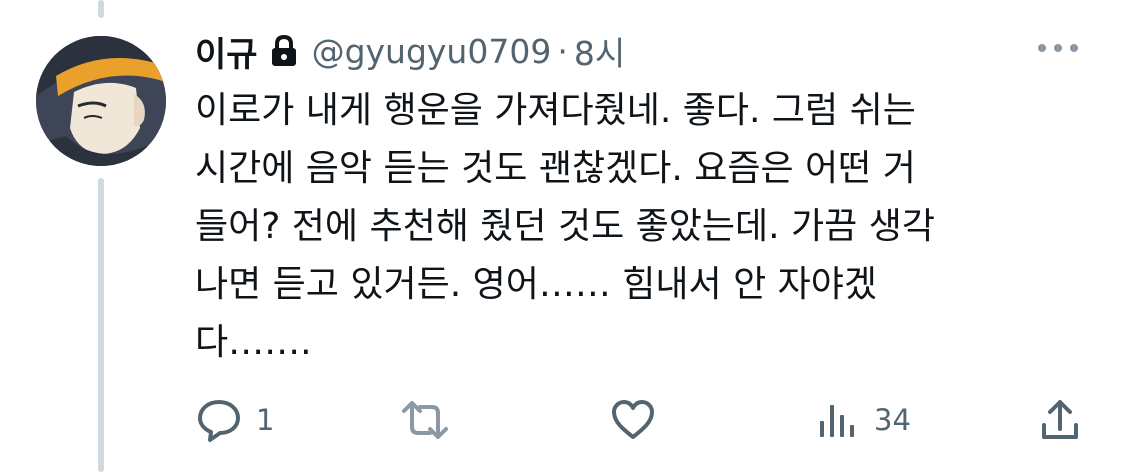  I want to click on thread-line-top, so click(101, 9).